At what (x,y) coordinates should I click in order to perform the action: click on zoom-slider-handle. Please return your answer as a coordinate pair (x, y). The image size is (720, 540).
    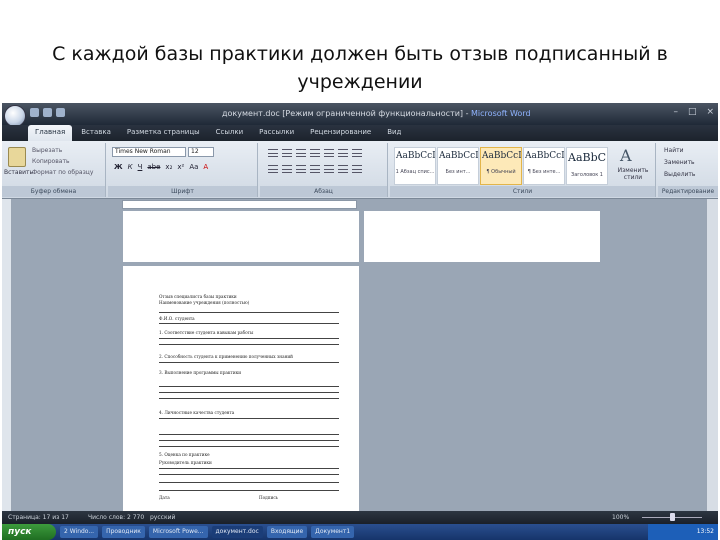
    Looking at the image, I should click on (672, 517).